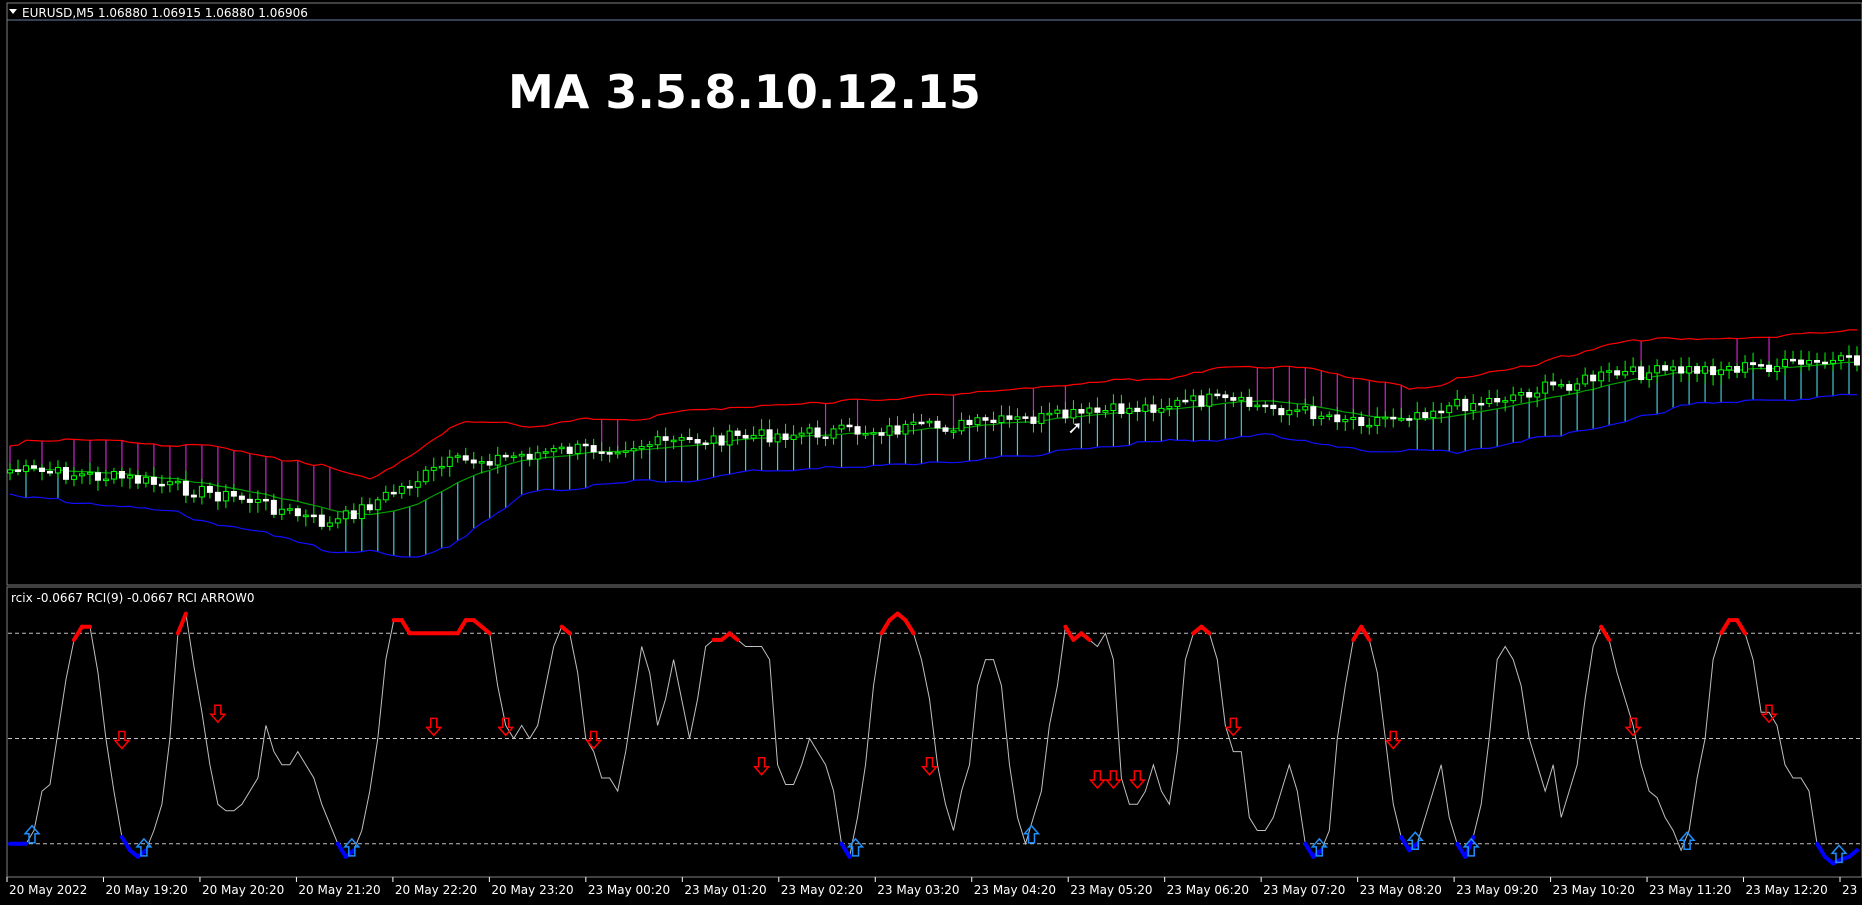 Image resolution: width=1862 pixels, height=905 pixels. What do you see at coordinates (436, 890) in the screenshot?
I see `time-axis-label: 20 May 22:20` at bounding box center [436, 890].